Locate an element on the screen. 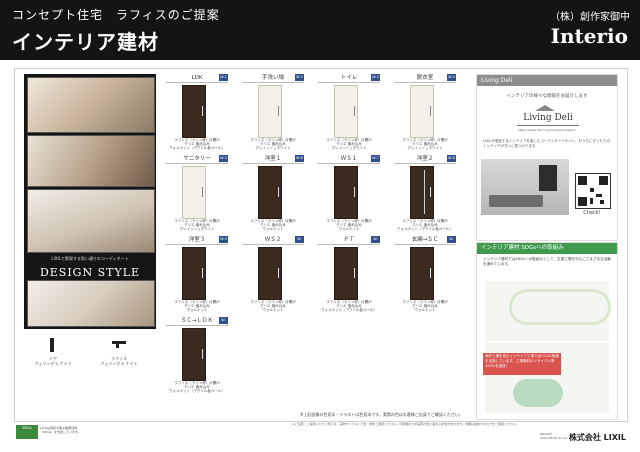 The image size is (640, 452). concept-title: コンセプト住宅 ラフィスのご提案 is located at coordinates (116, 15).